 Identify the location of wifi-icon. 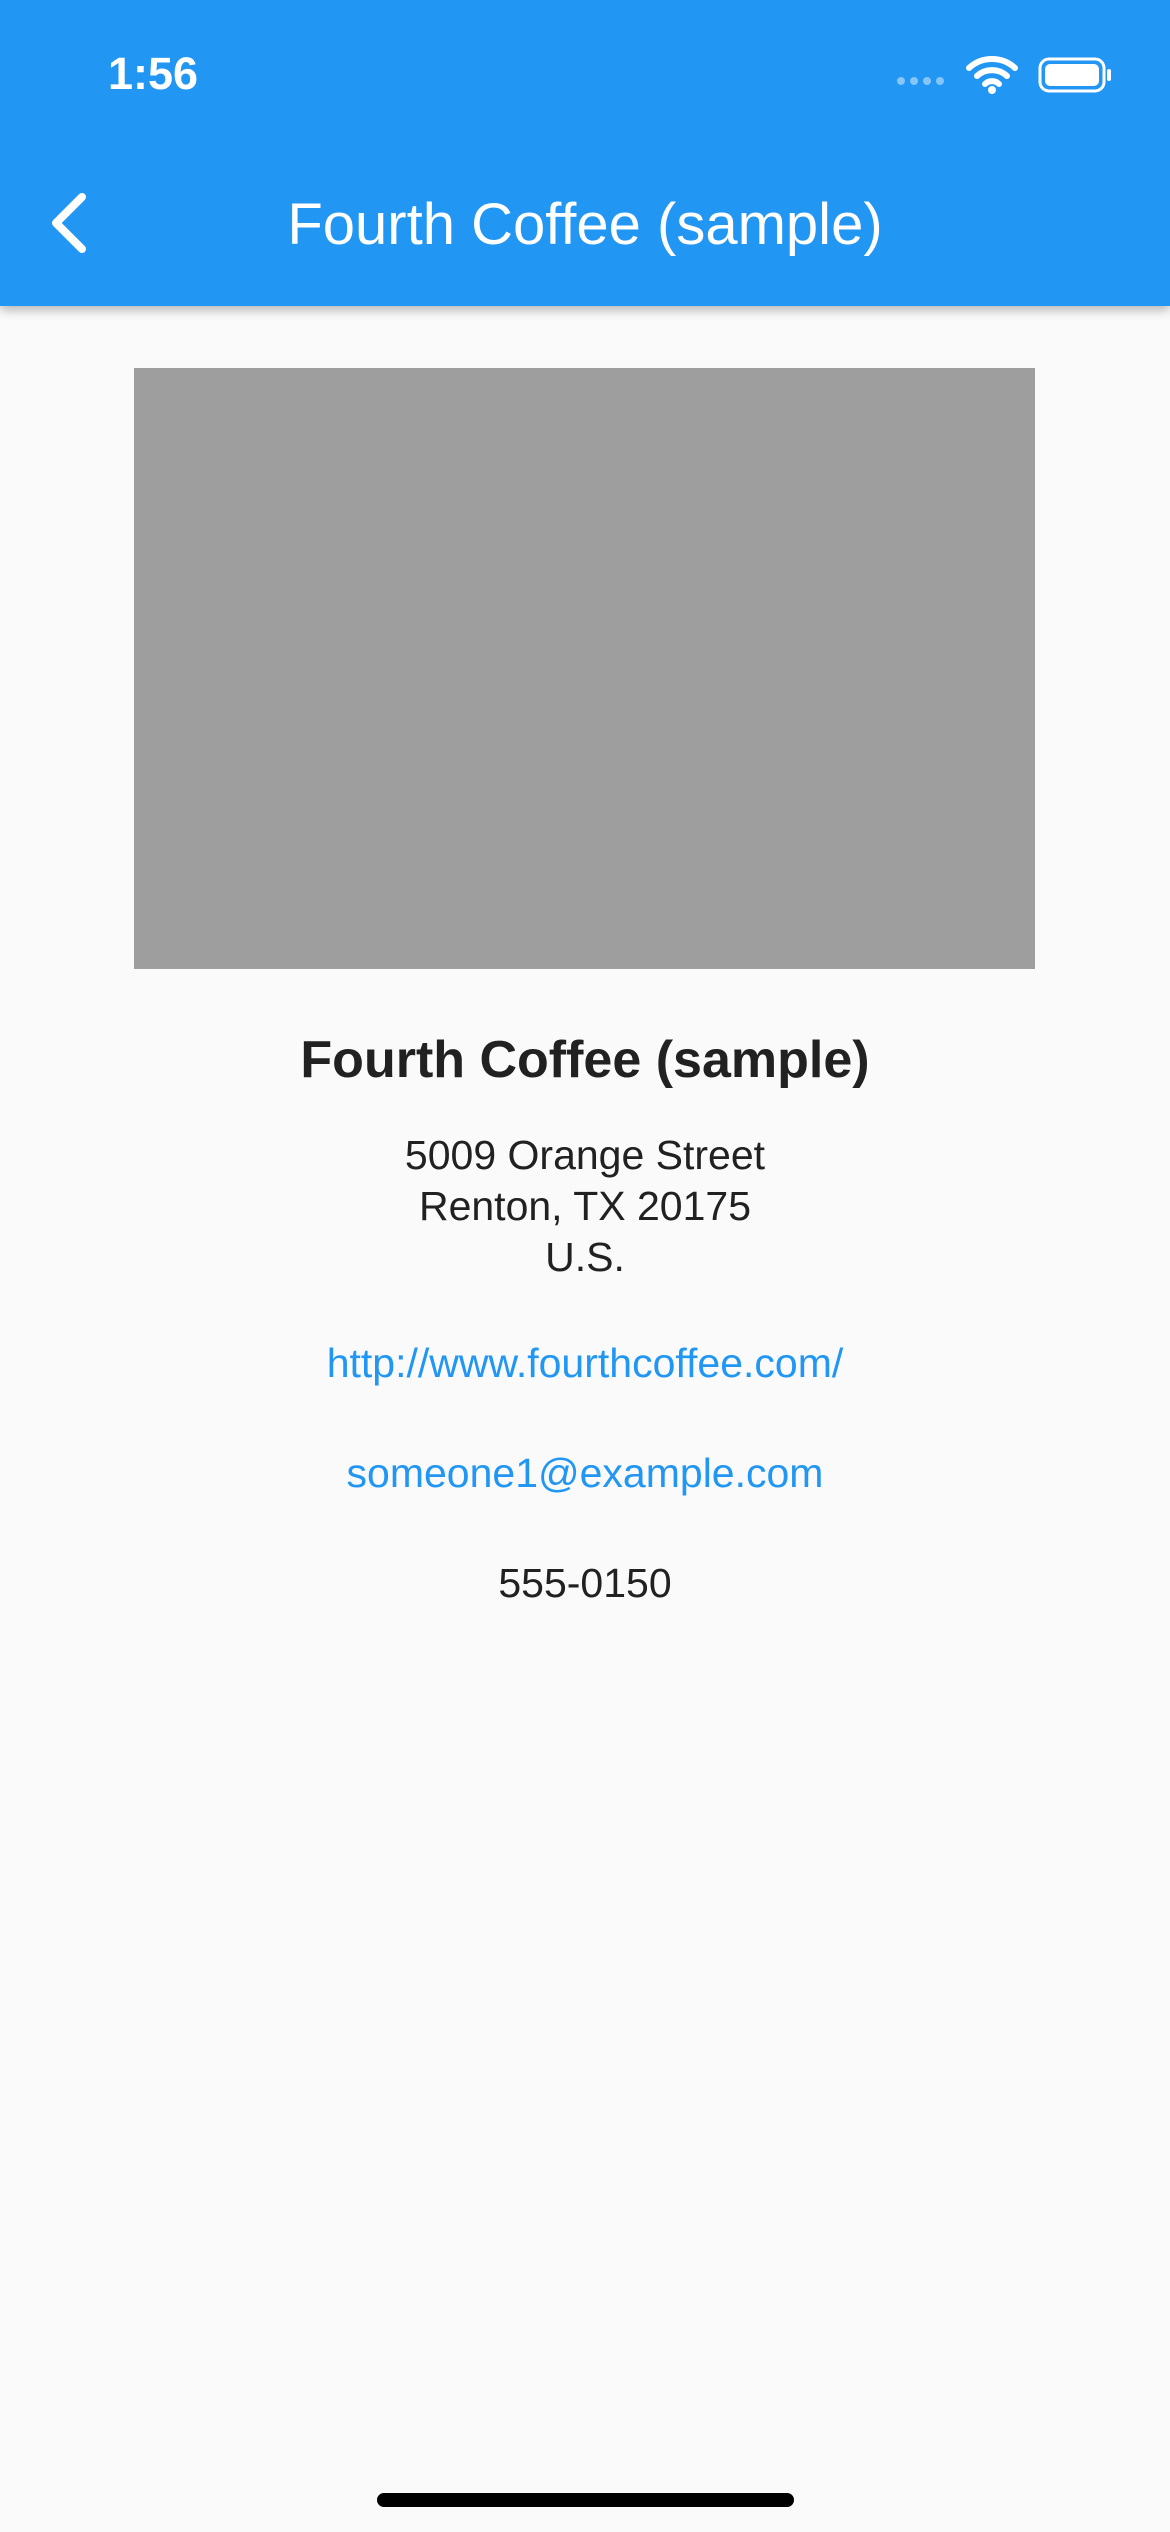
(992, 75).